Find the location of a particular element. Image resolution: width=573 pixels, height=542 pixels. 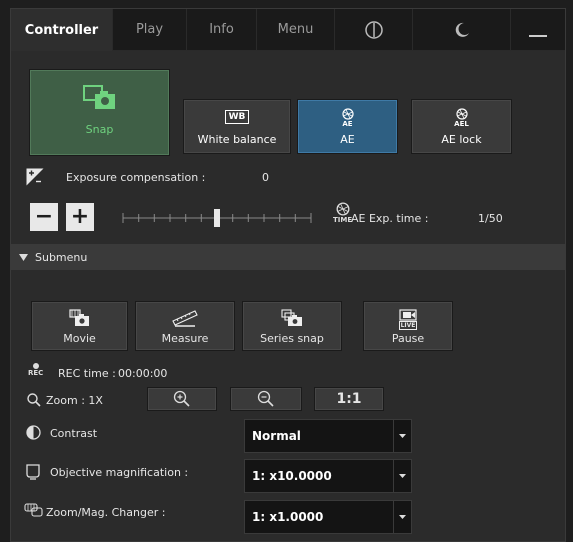

tab-night-mode is located at coordinates (462, 30).